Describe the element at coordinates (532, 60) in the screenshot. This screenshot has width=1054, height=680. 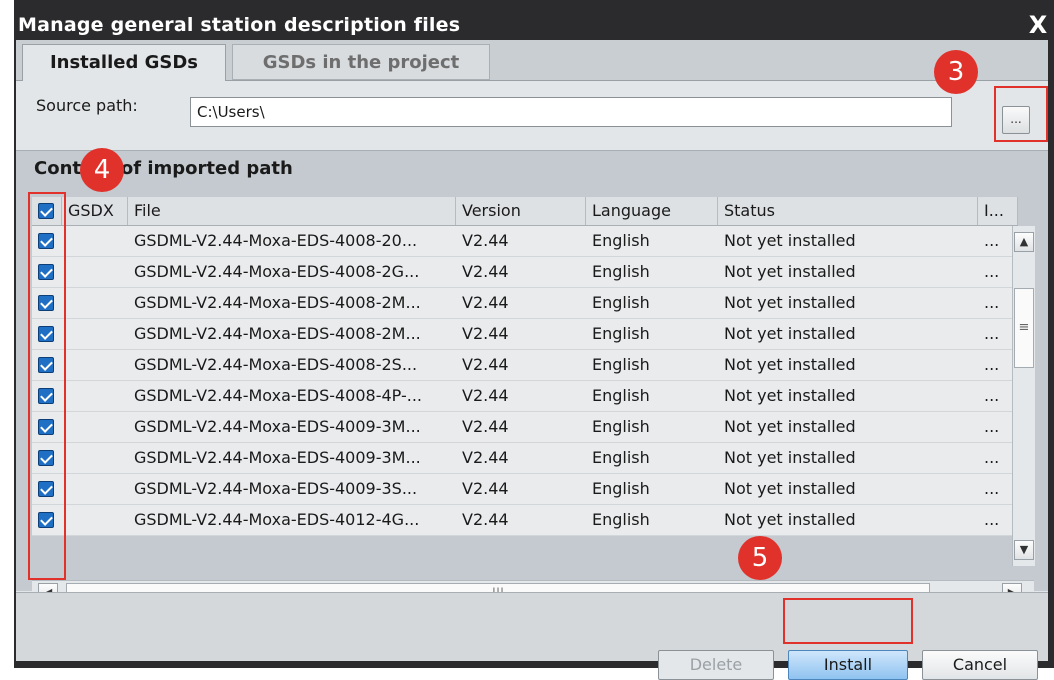
I see `tab-strip: Installed GSDs GSDs in the project` at that location.